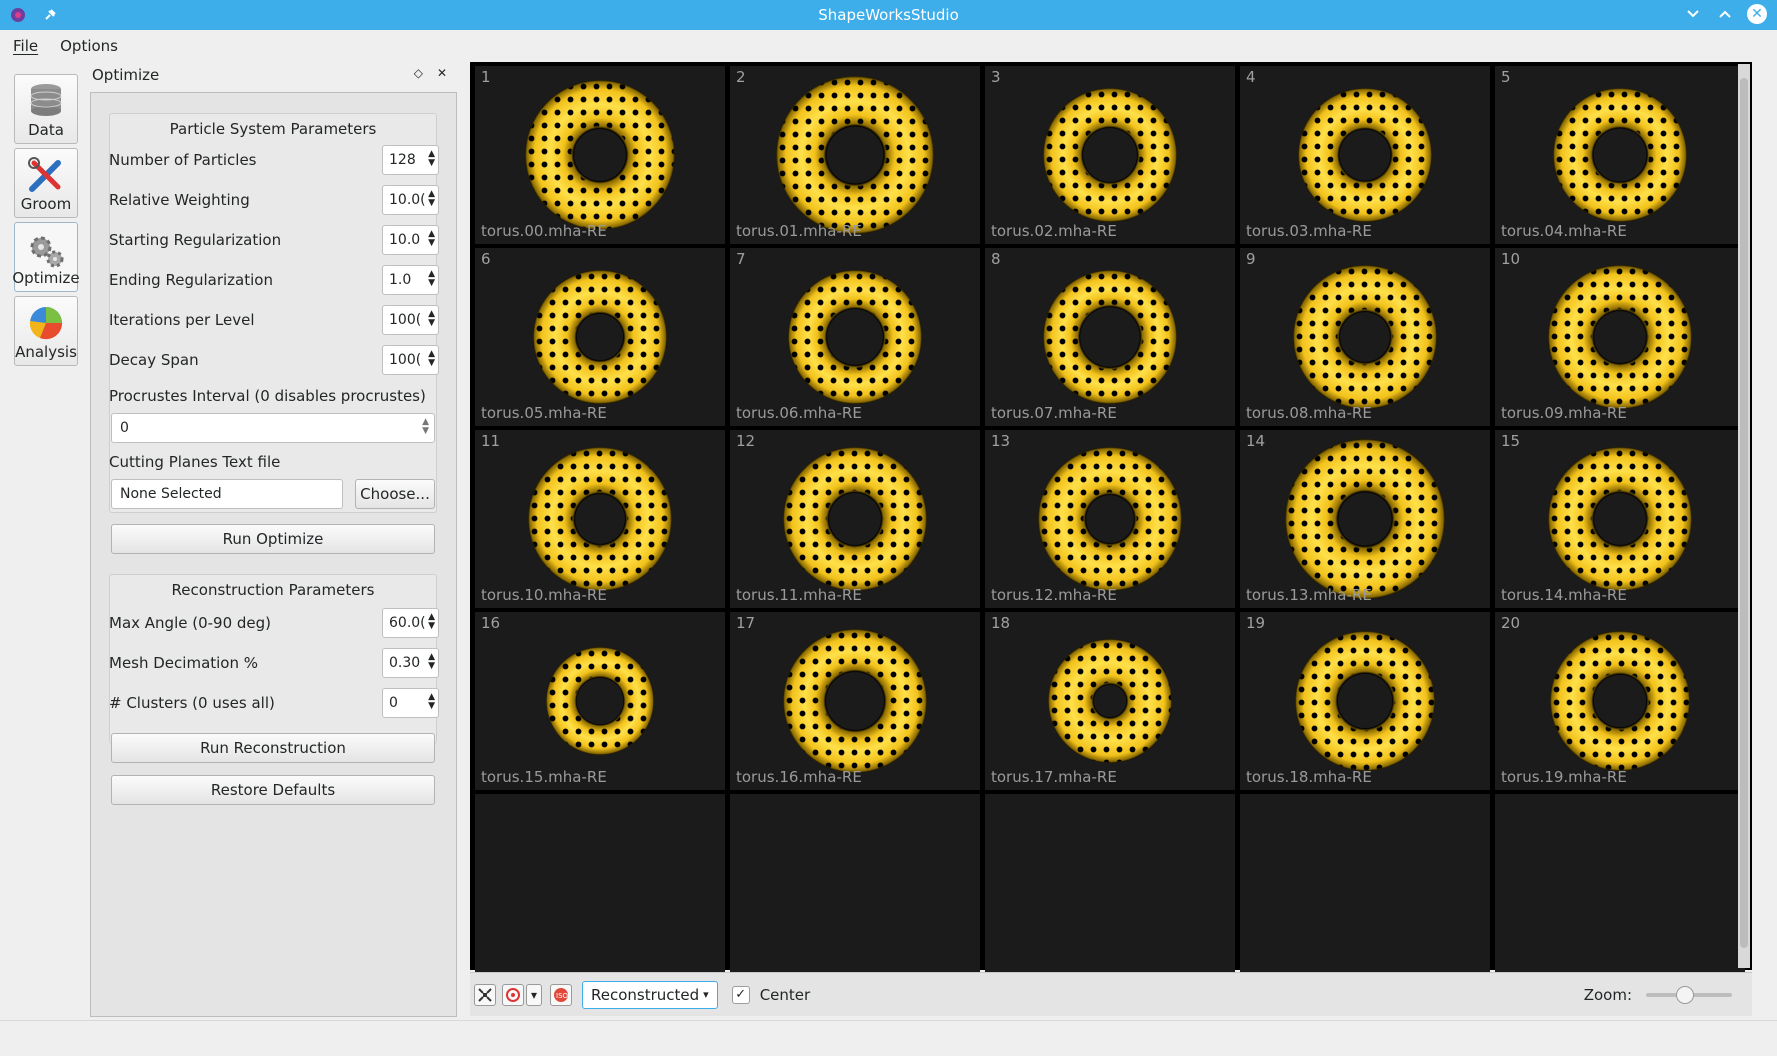 The height and width of the screenshot is (1056, 1777). I want to click on procrustes-spinbox: 0 ▲ ▼, so click(273, 428).